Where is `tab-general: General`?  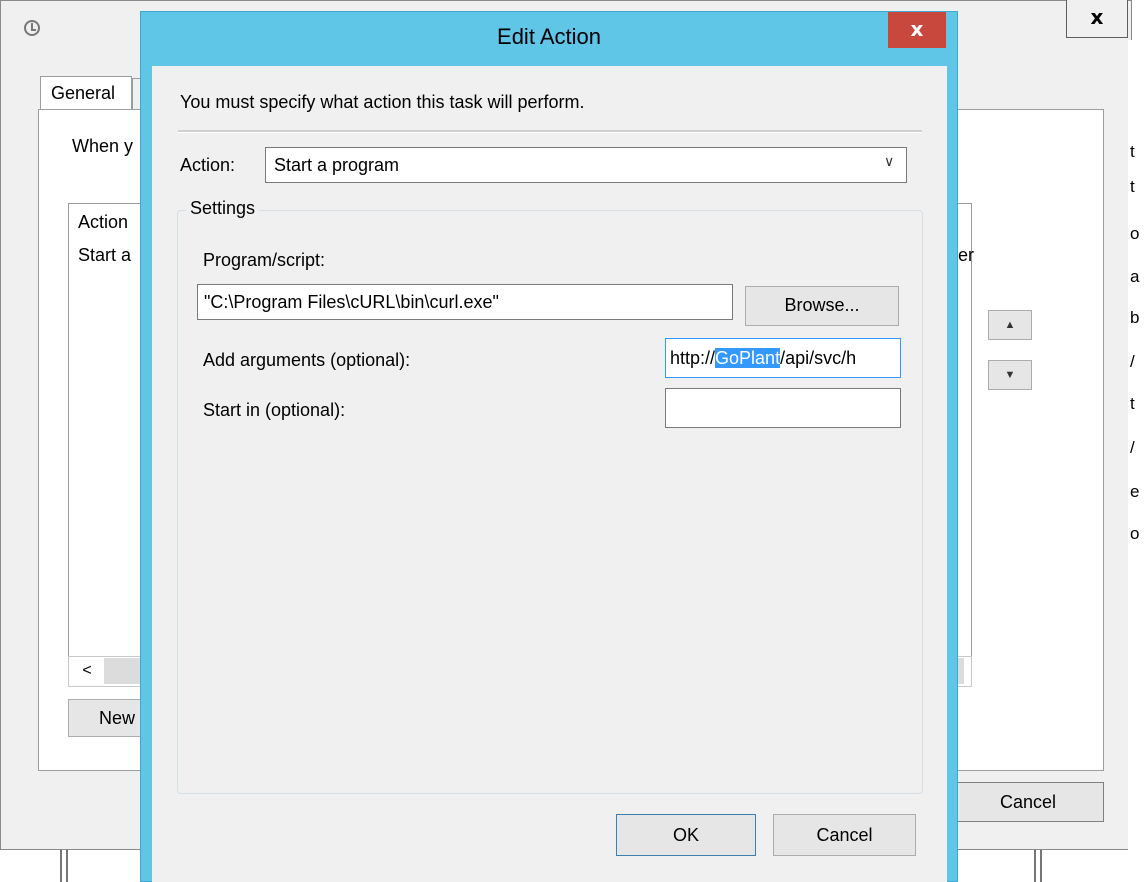
tab-general: General is located at coordinates (86, 93).